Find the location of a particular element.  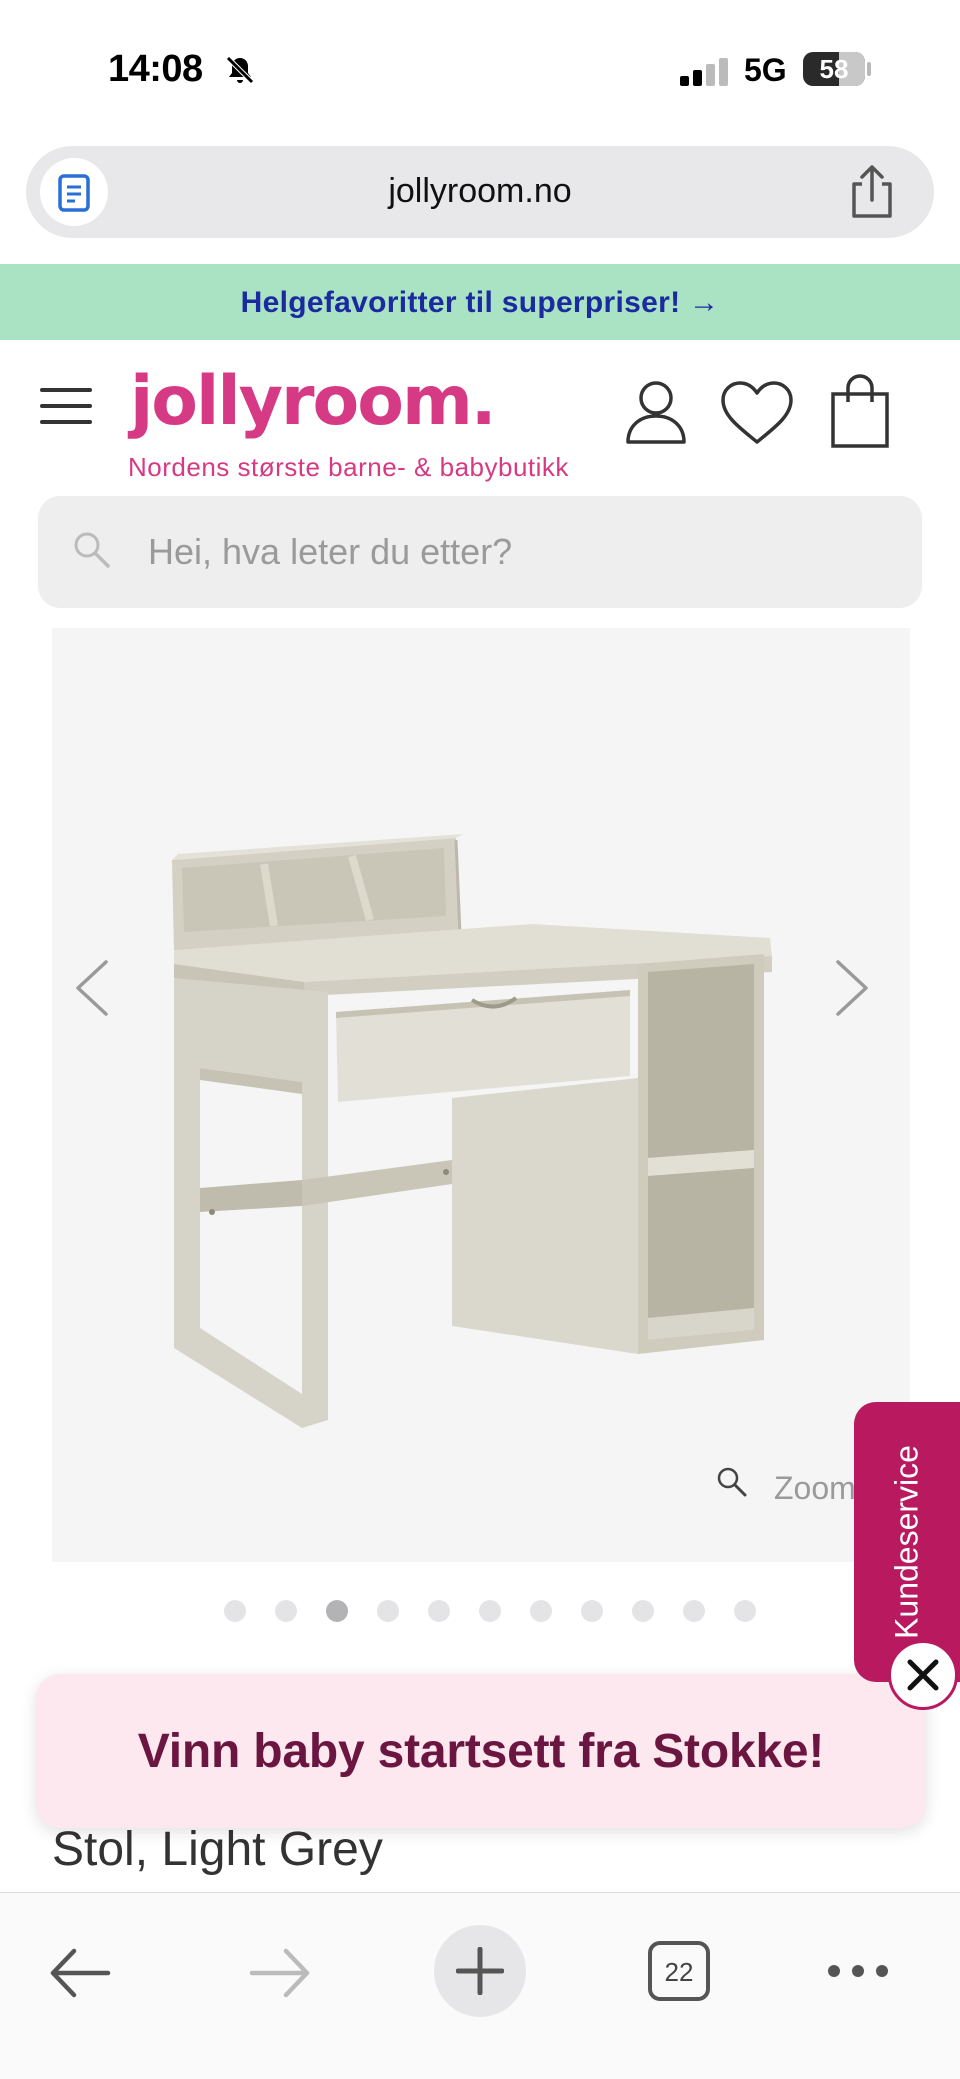

promo-text: Helgefavoritter til superpriser! → is located at coordinates (480, 303).